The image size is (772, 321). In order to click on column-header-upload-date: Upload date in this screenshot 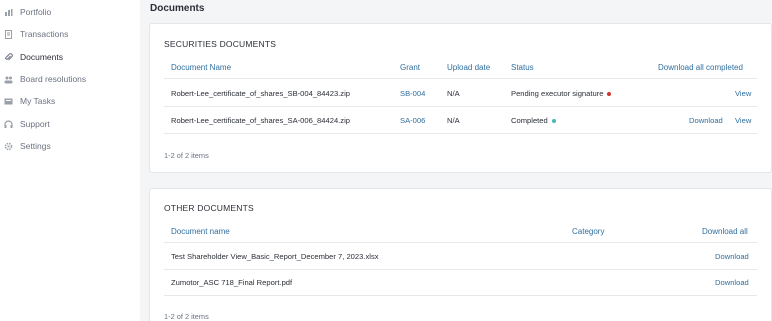, I will do `click(469, 67)`.